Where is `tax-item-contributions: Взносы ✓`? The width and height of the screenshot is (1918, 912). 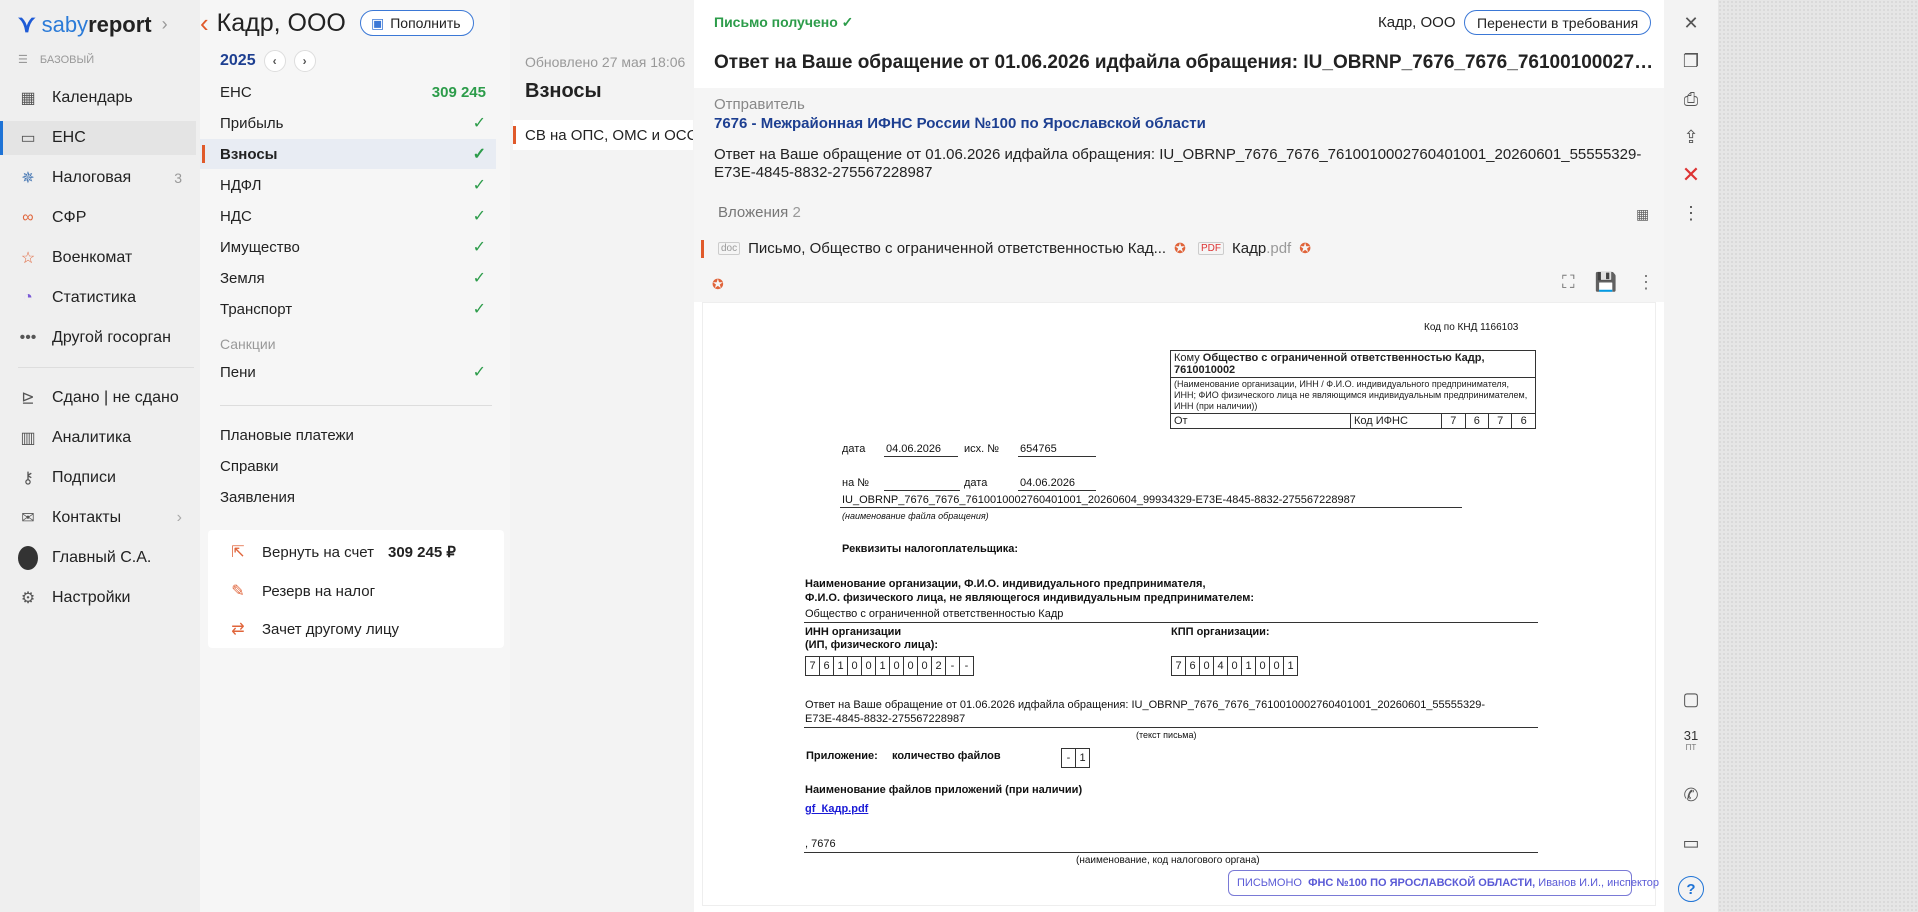
tax-item-contributions: Взносы ✓ is located at coordinates (348, 154).